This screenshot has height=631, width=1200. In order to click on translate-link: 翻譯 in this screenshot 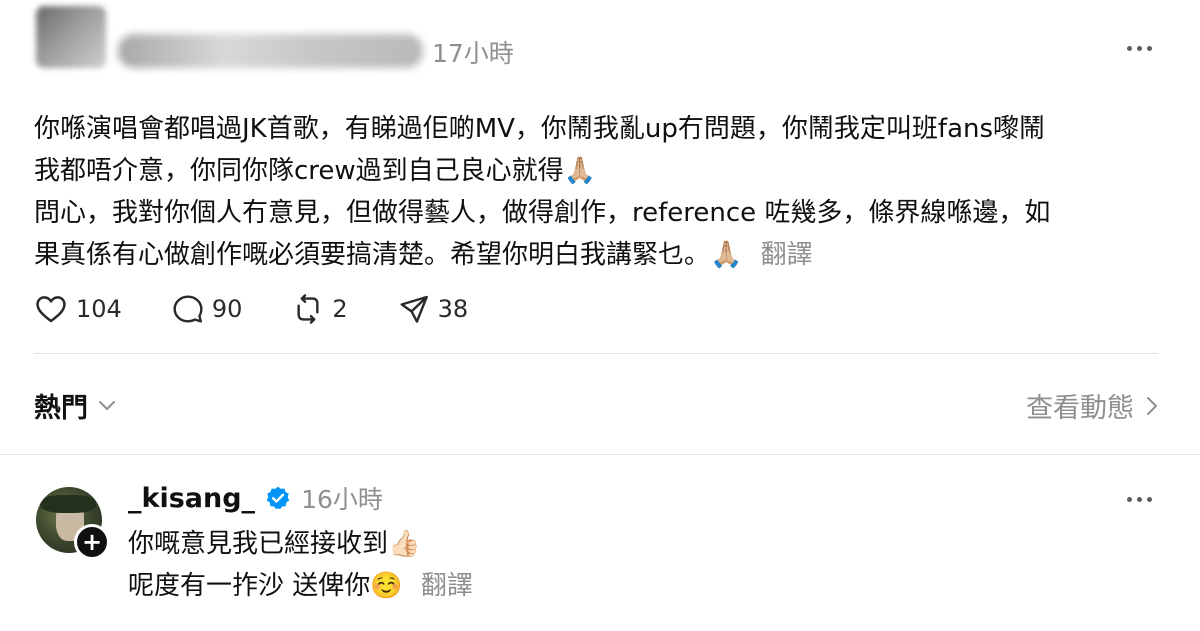, I will do `click(787, 255)`.